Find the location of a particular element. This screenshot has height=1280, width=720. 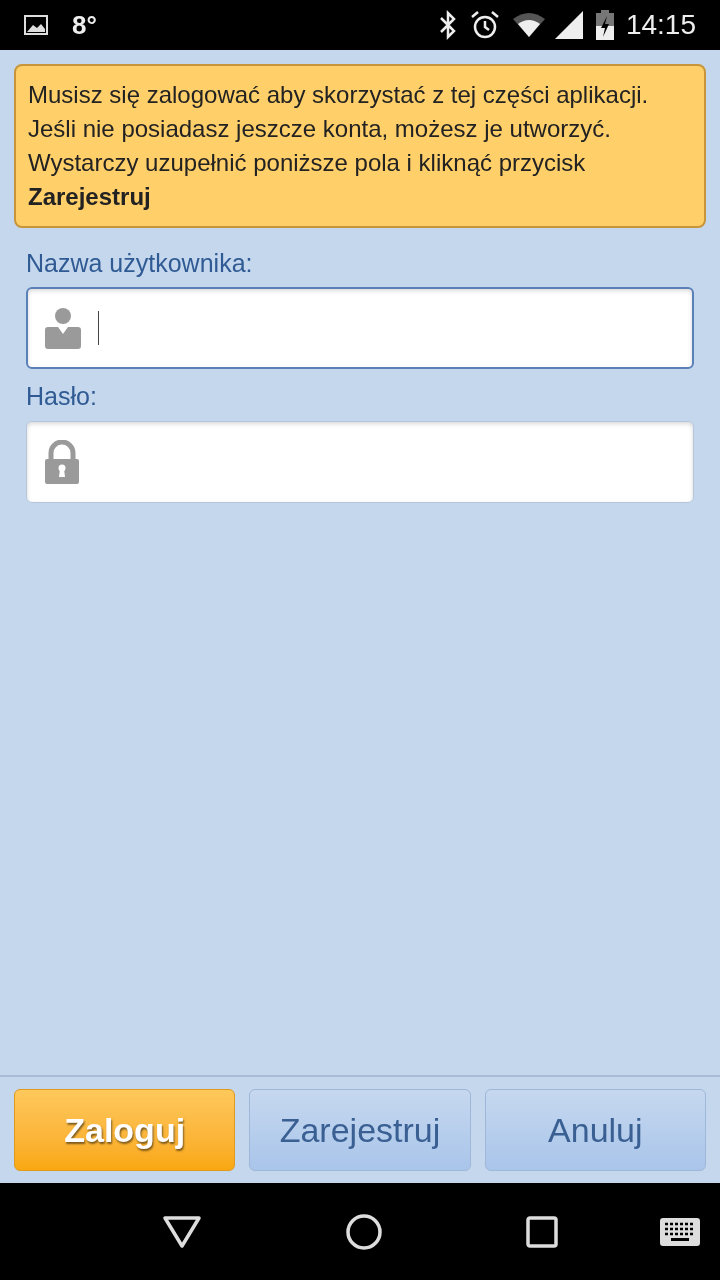

back-icon is located at coordinates (182, 1231).